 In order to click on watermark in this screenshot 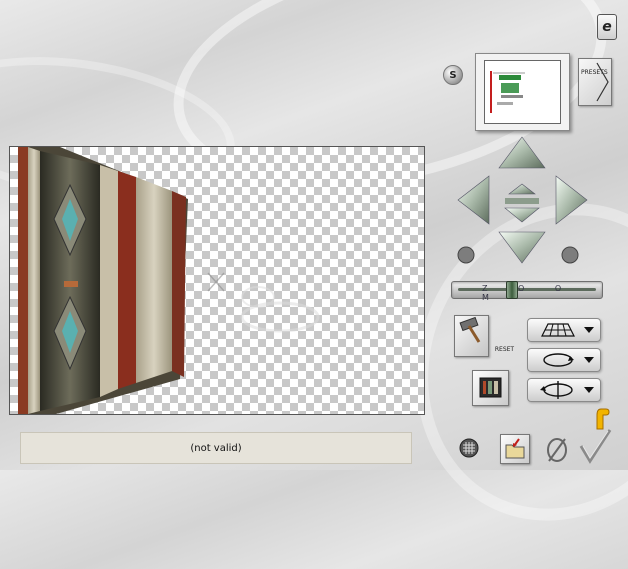, I will do `click(263, 302)`.